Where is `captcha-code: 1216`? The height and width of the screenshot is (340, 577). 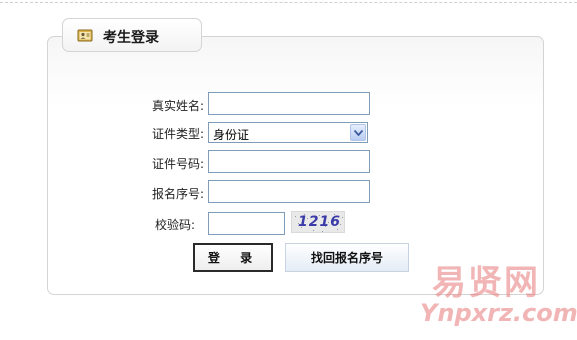
captcha-code: 1216 is located at coordinates (319, 222).